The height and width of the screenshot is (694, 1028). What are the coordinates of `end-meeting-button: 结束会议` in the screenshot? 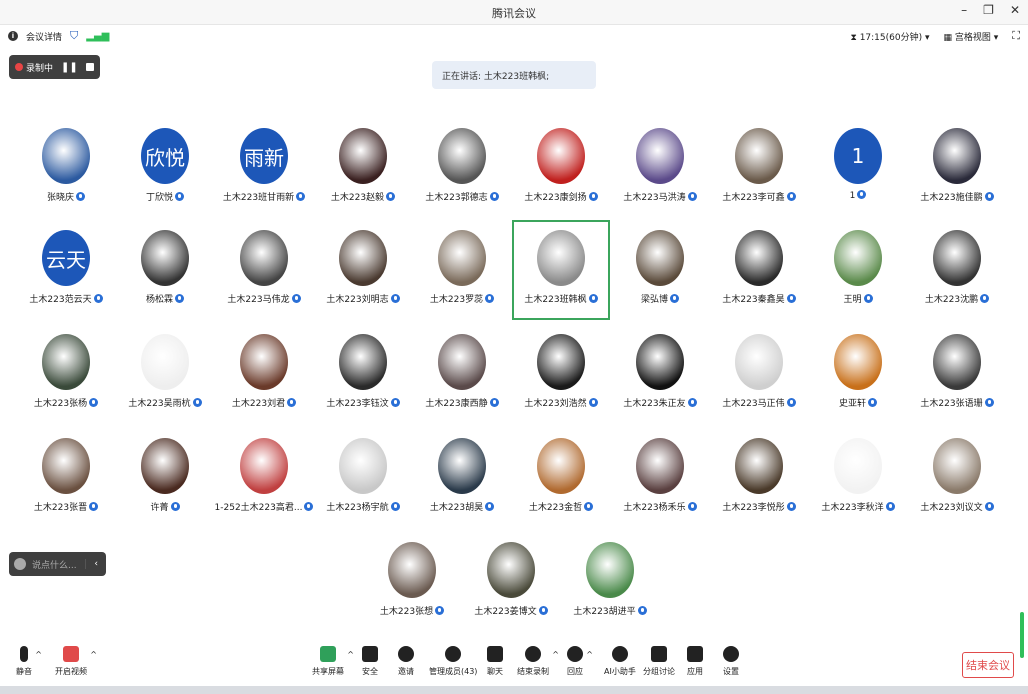 It's located at (988, 665).